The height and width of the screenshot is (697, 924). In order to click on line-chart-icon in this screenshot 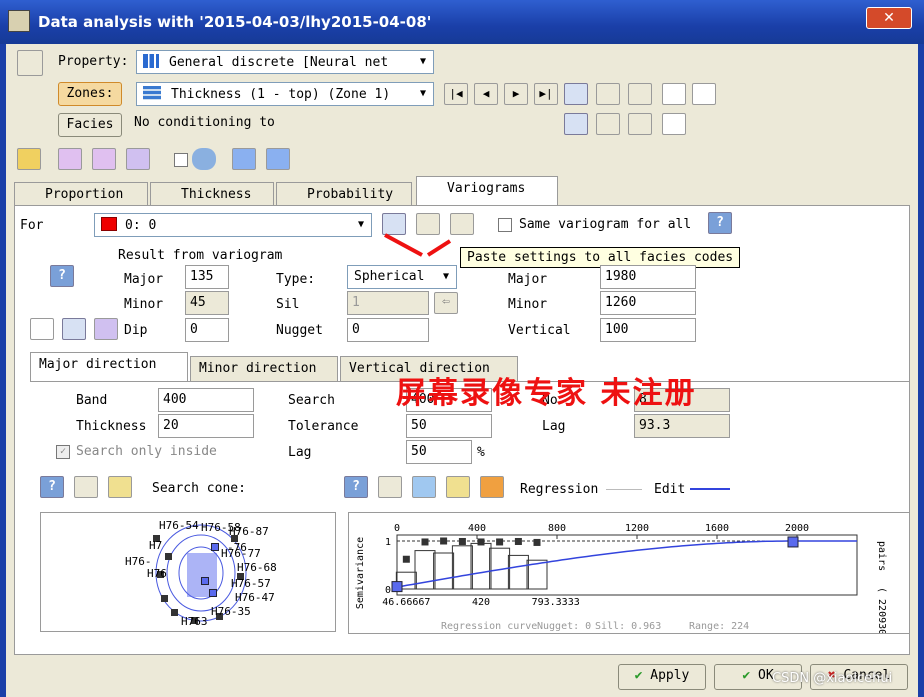, I will do `click(424, 487)`.